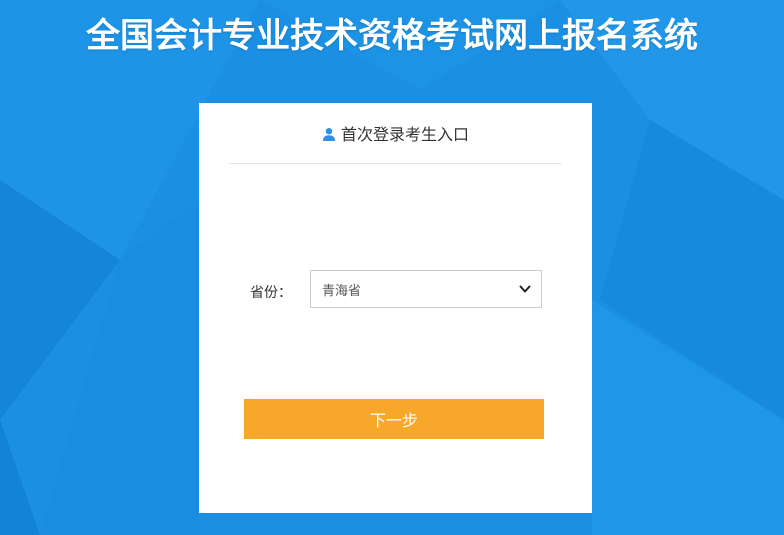  What do you see at coordinates (342, 291) in the screenshot?
I see `province-selected-value: 青海省` at bounding box center [342, 291].